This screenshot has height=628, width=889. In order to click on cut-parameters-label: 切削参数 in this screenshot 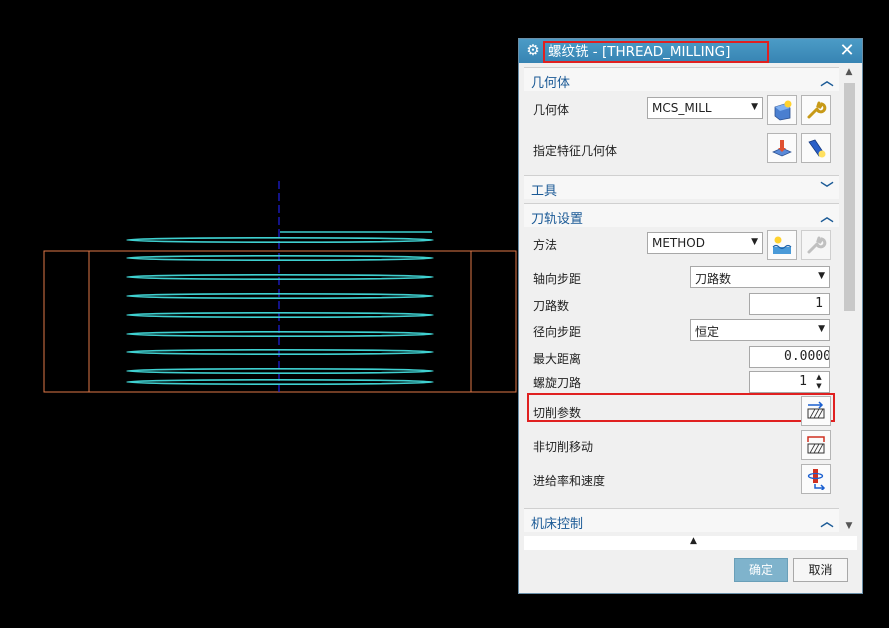, I will do `click(557, 413)`.